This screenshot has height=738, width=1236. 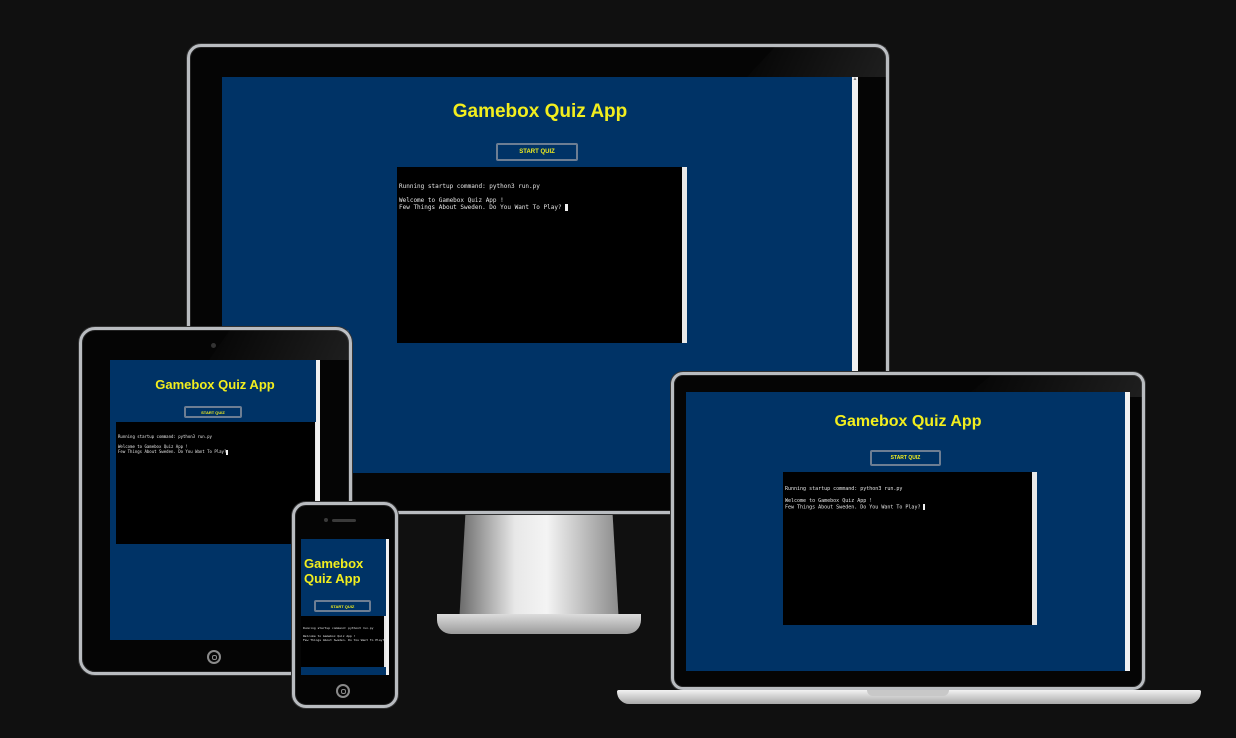 What do you see at coordinates (344, 520) in the screenshot?
I see `phone-speaker` at bounding box center [344, 520].